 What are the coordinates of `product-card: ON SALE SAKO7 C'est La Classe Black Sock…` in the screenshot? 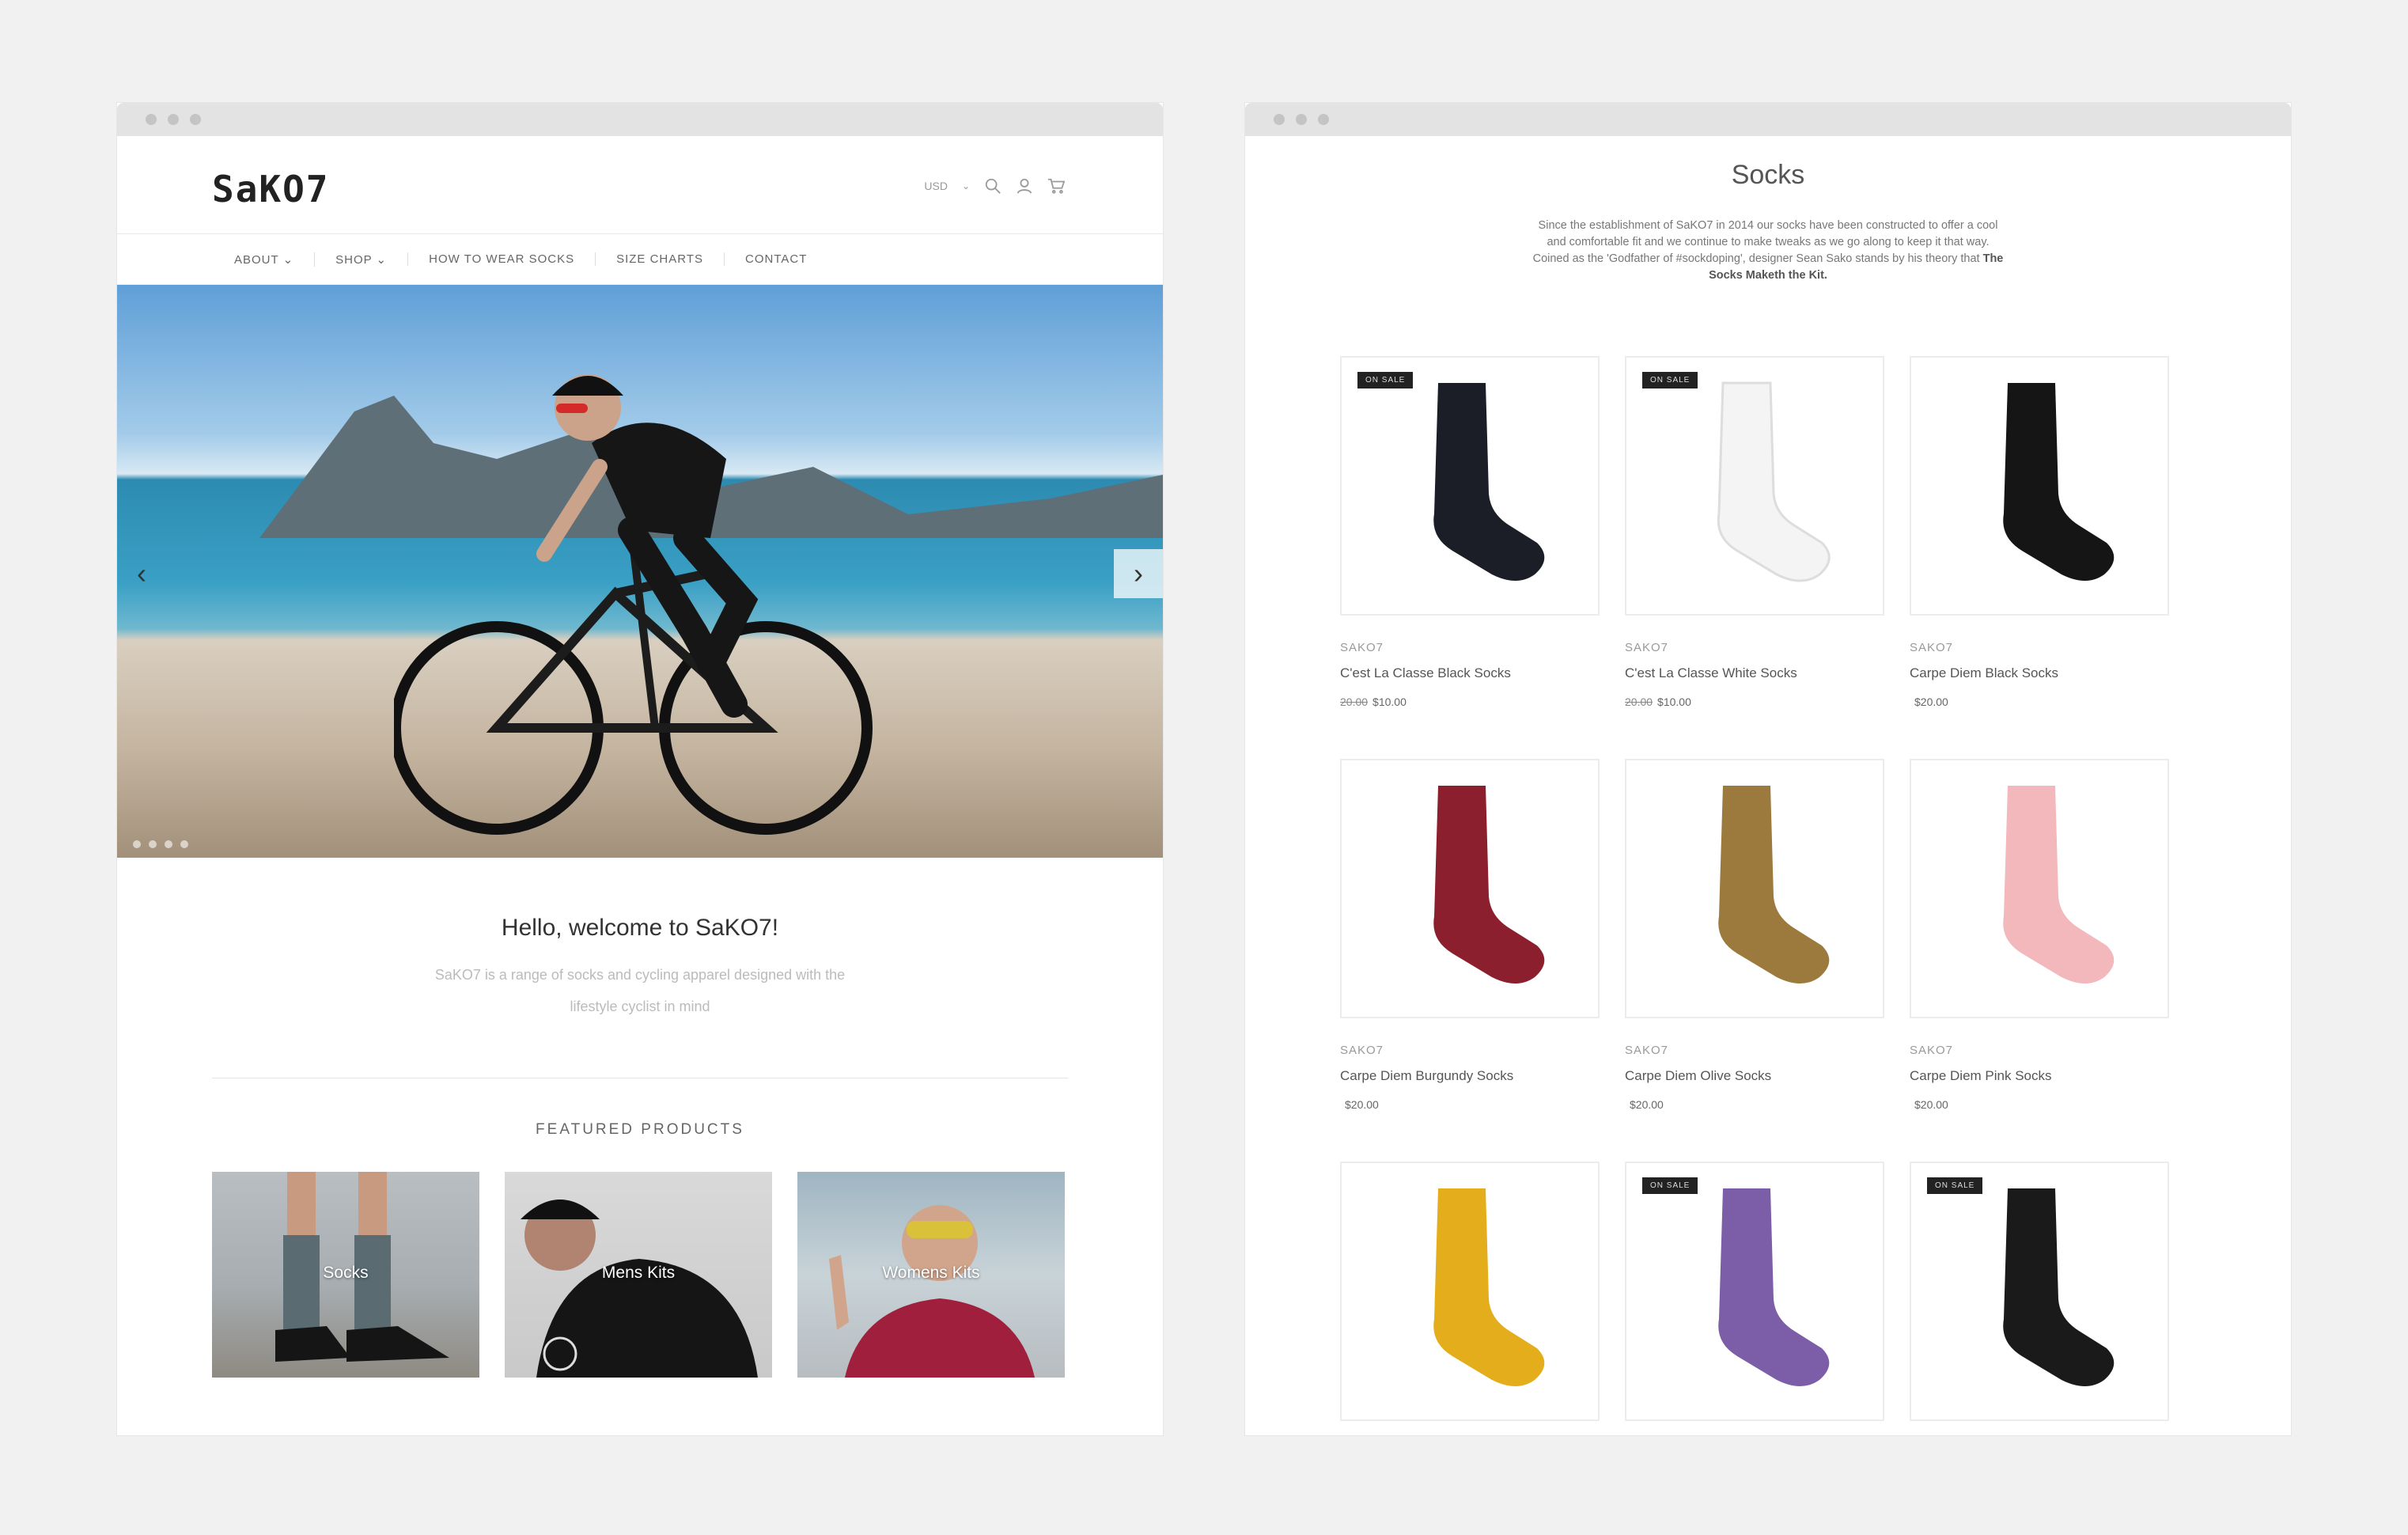 It's located at (1470, 532).